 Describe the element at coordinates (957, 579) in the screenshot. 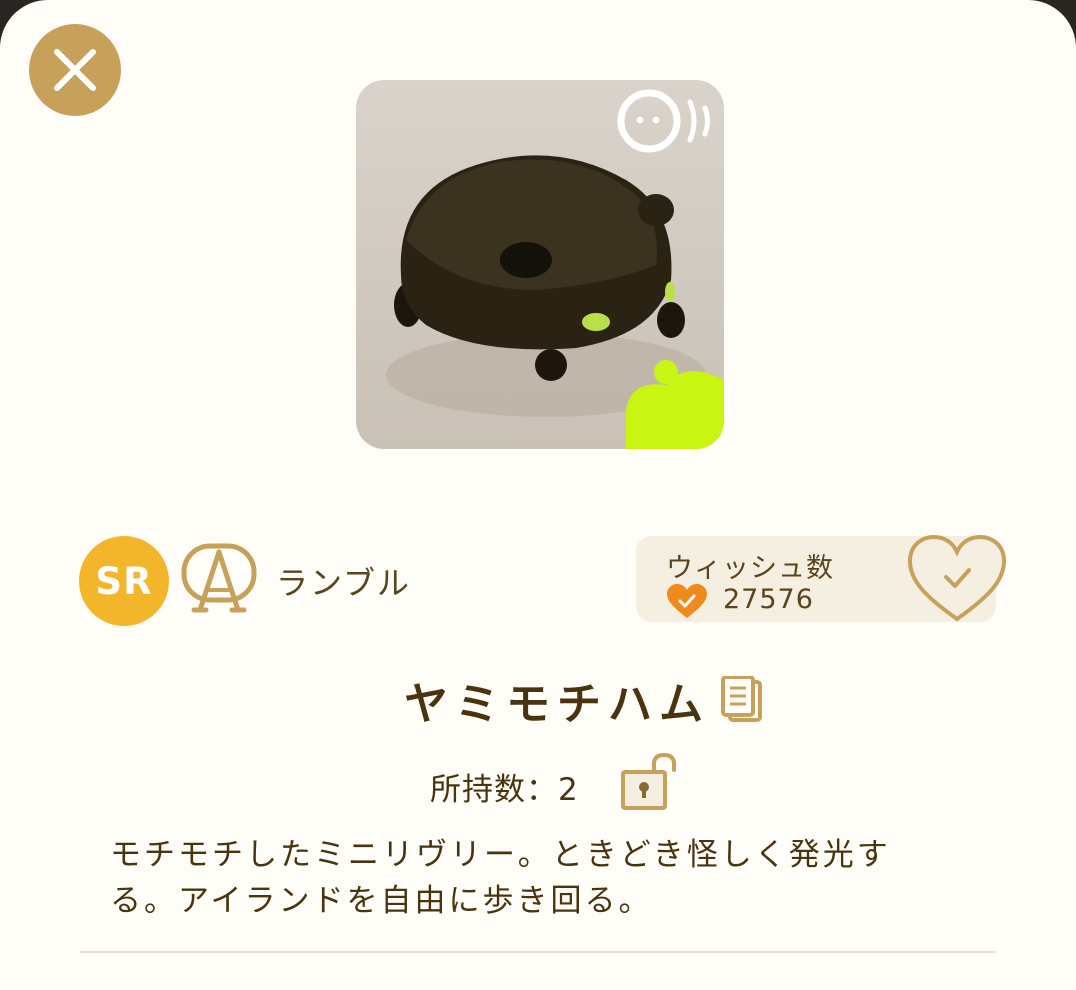

I see `wish-button` at that location.